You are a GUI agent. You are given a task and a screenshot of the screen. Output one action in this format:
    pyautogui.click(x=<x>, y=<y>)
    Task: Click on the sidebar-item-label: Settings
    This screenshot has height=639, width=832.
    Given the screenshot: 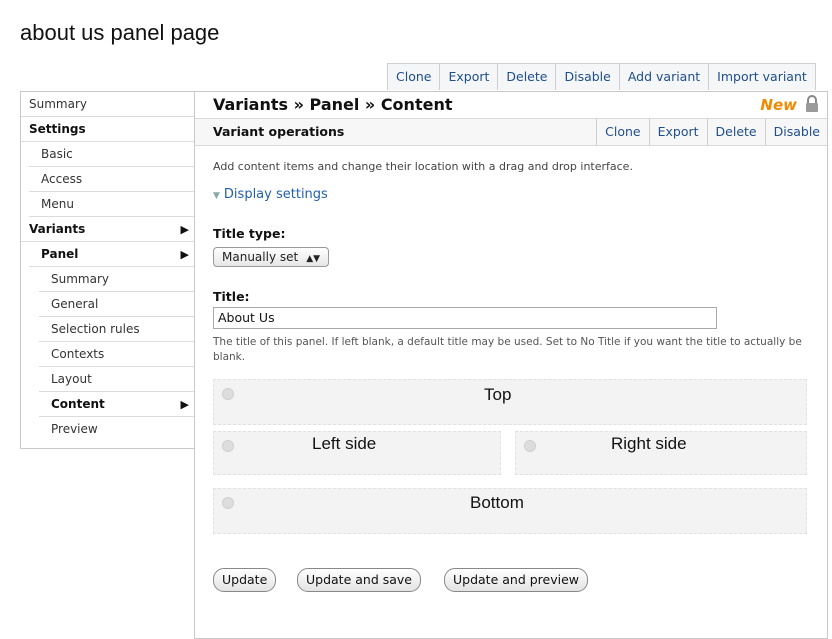 What is the action you would take?
    pyautogui.click(x=57, y=129)
    